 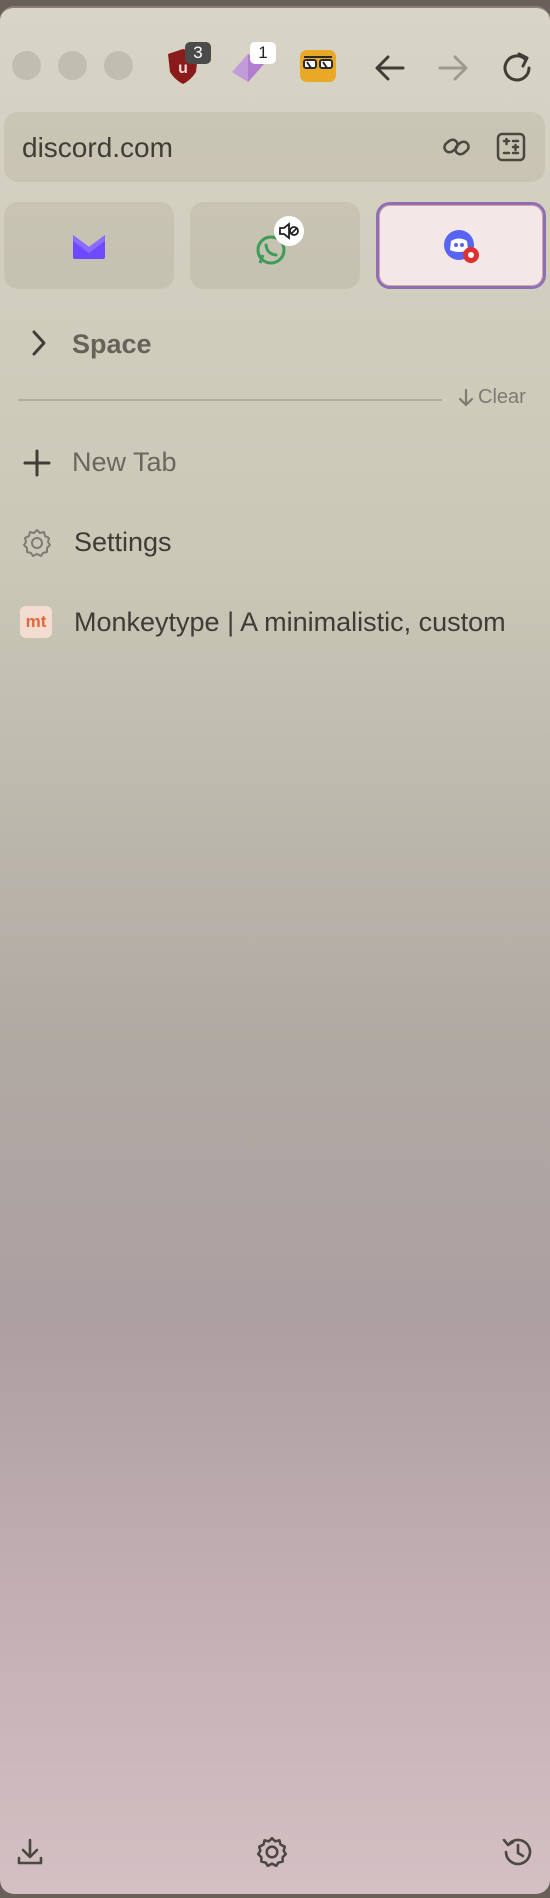 I want to click on link-icon, so click(x=456, y=147).